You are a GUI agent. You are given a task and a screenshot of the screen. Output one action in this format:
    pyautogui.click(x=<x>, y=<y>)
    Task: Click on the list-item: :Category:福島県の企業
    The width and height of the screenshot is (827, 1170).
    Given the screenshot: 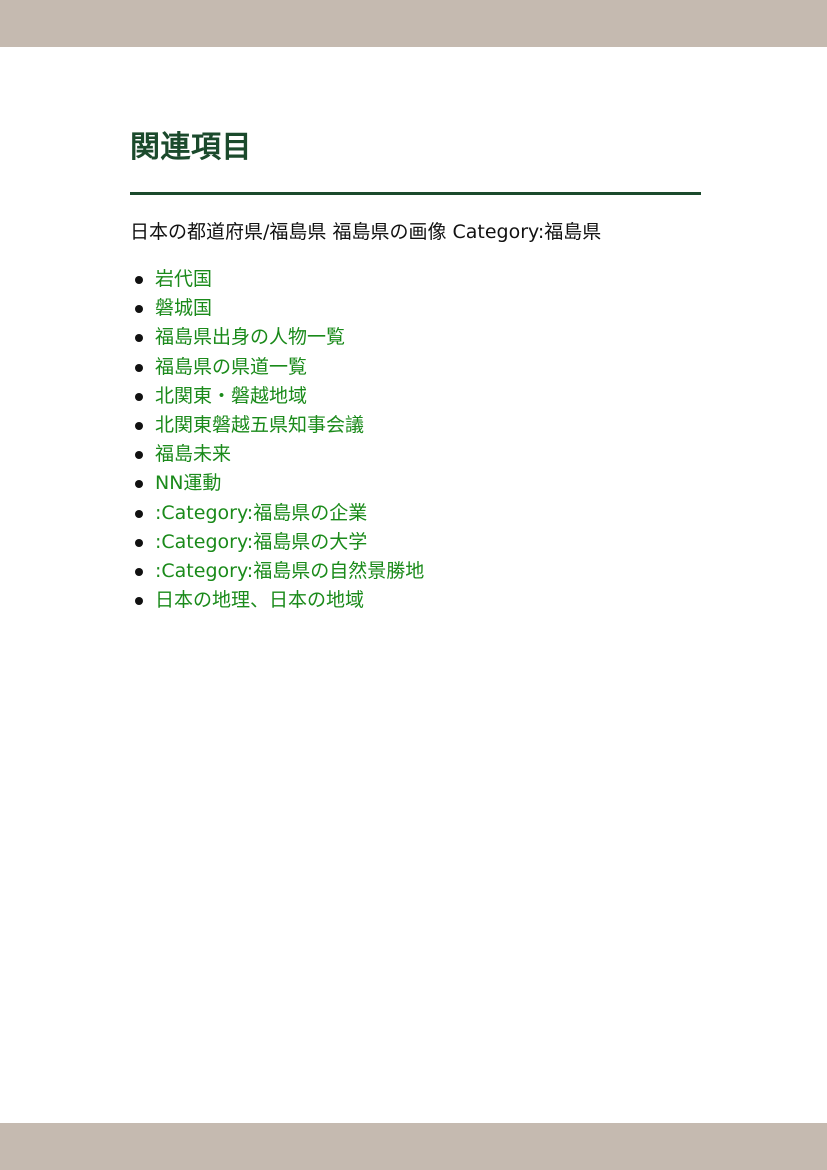 What is the action you would take?
    pyautogui.click(x=415, y=513)
    